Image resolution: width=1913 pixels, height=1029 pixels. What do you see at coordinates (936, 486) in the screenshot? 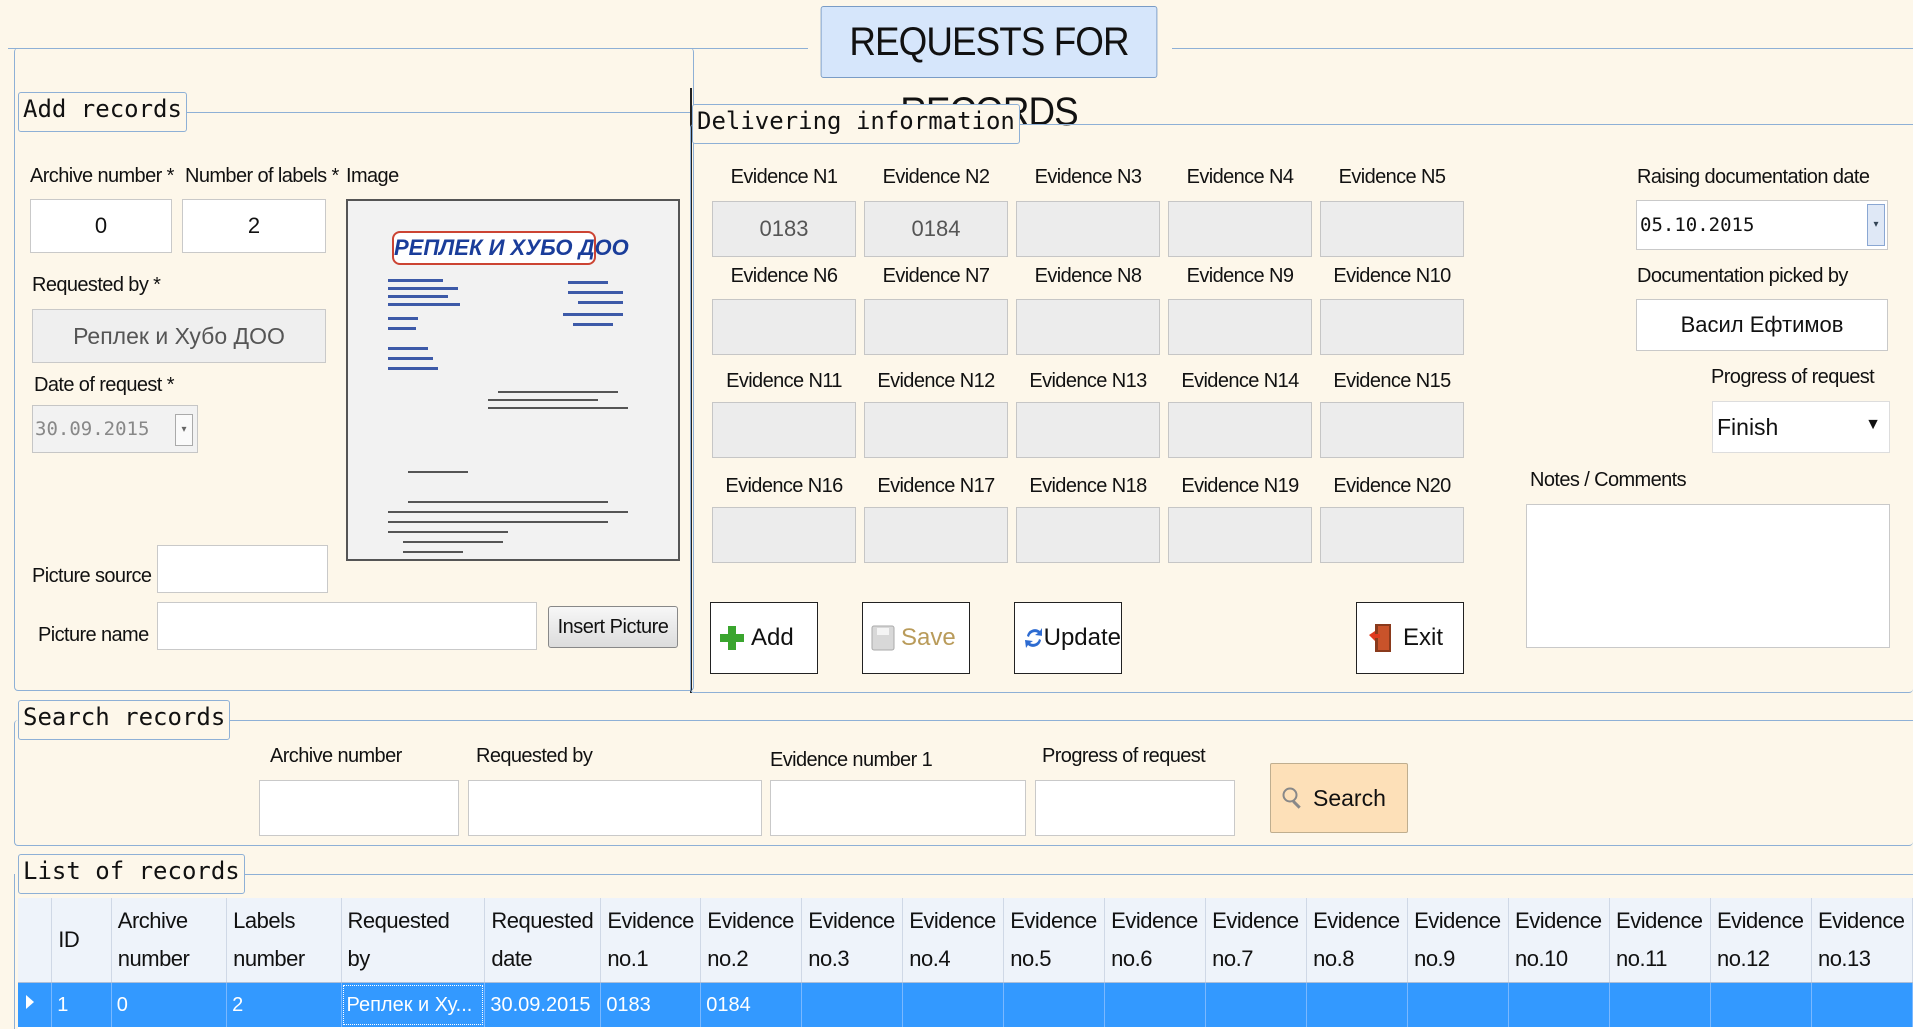
I see `evidence-n17-label: Evidence N17` at bounding box center [936, 486].